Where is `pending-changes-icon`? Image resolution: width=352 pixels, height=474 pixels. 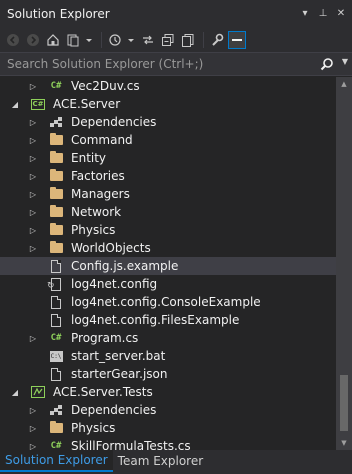 pending-changes-icon is located at coordinates (115, 40).